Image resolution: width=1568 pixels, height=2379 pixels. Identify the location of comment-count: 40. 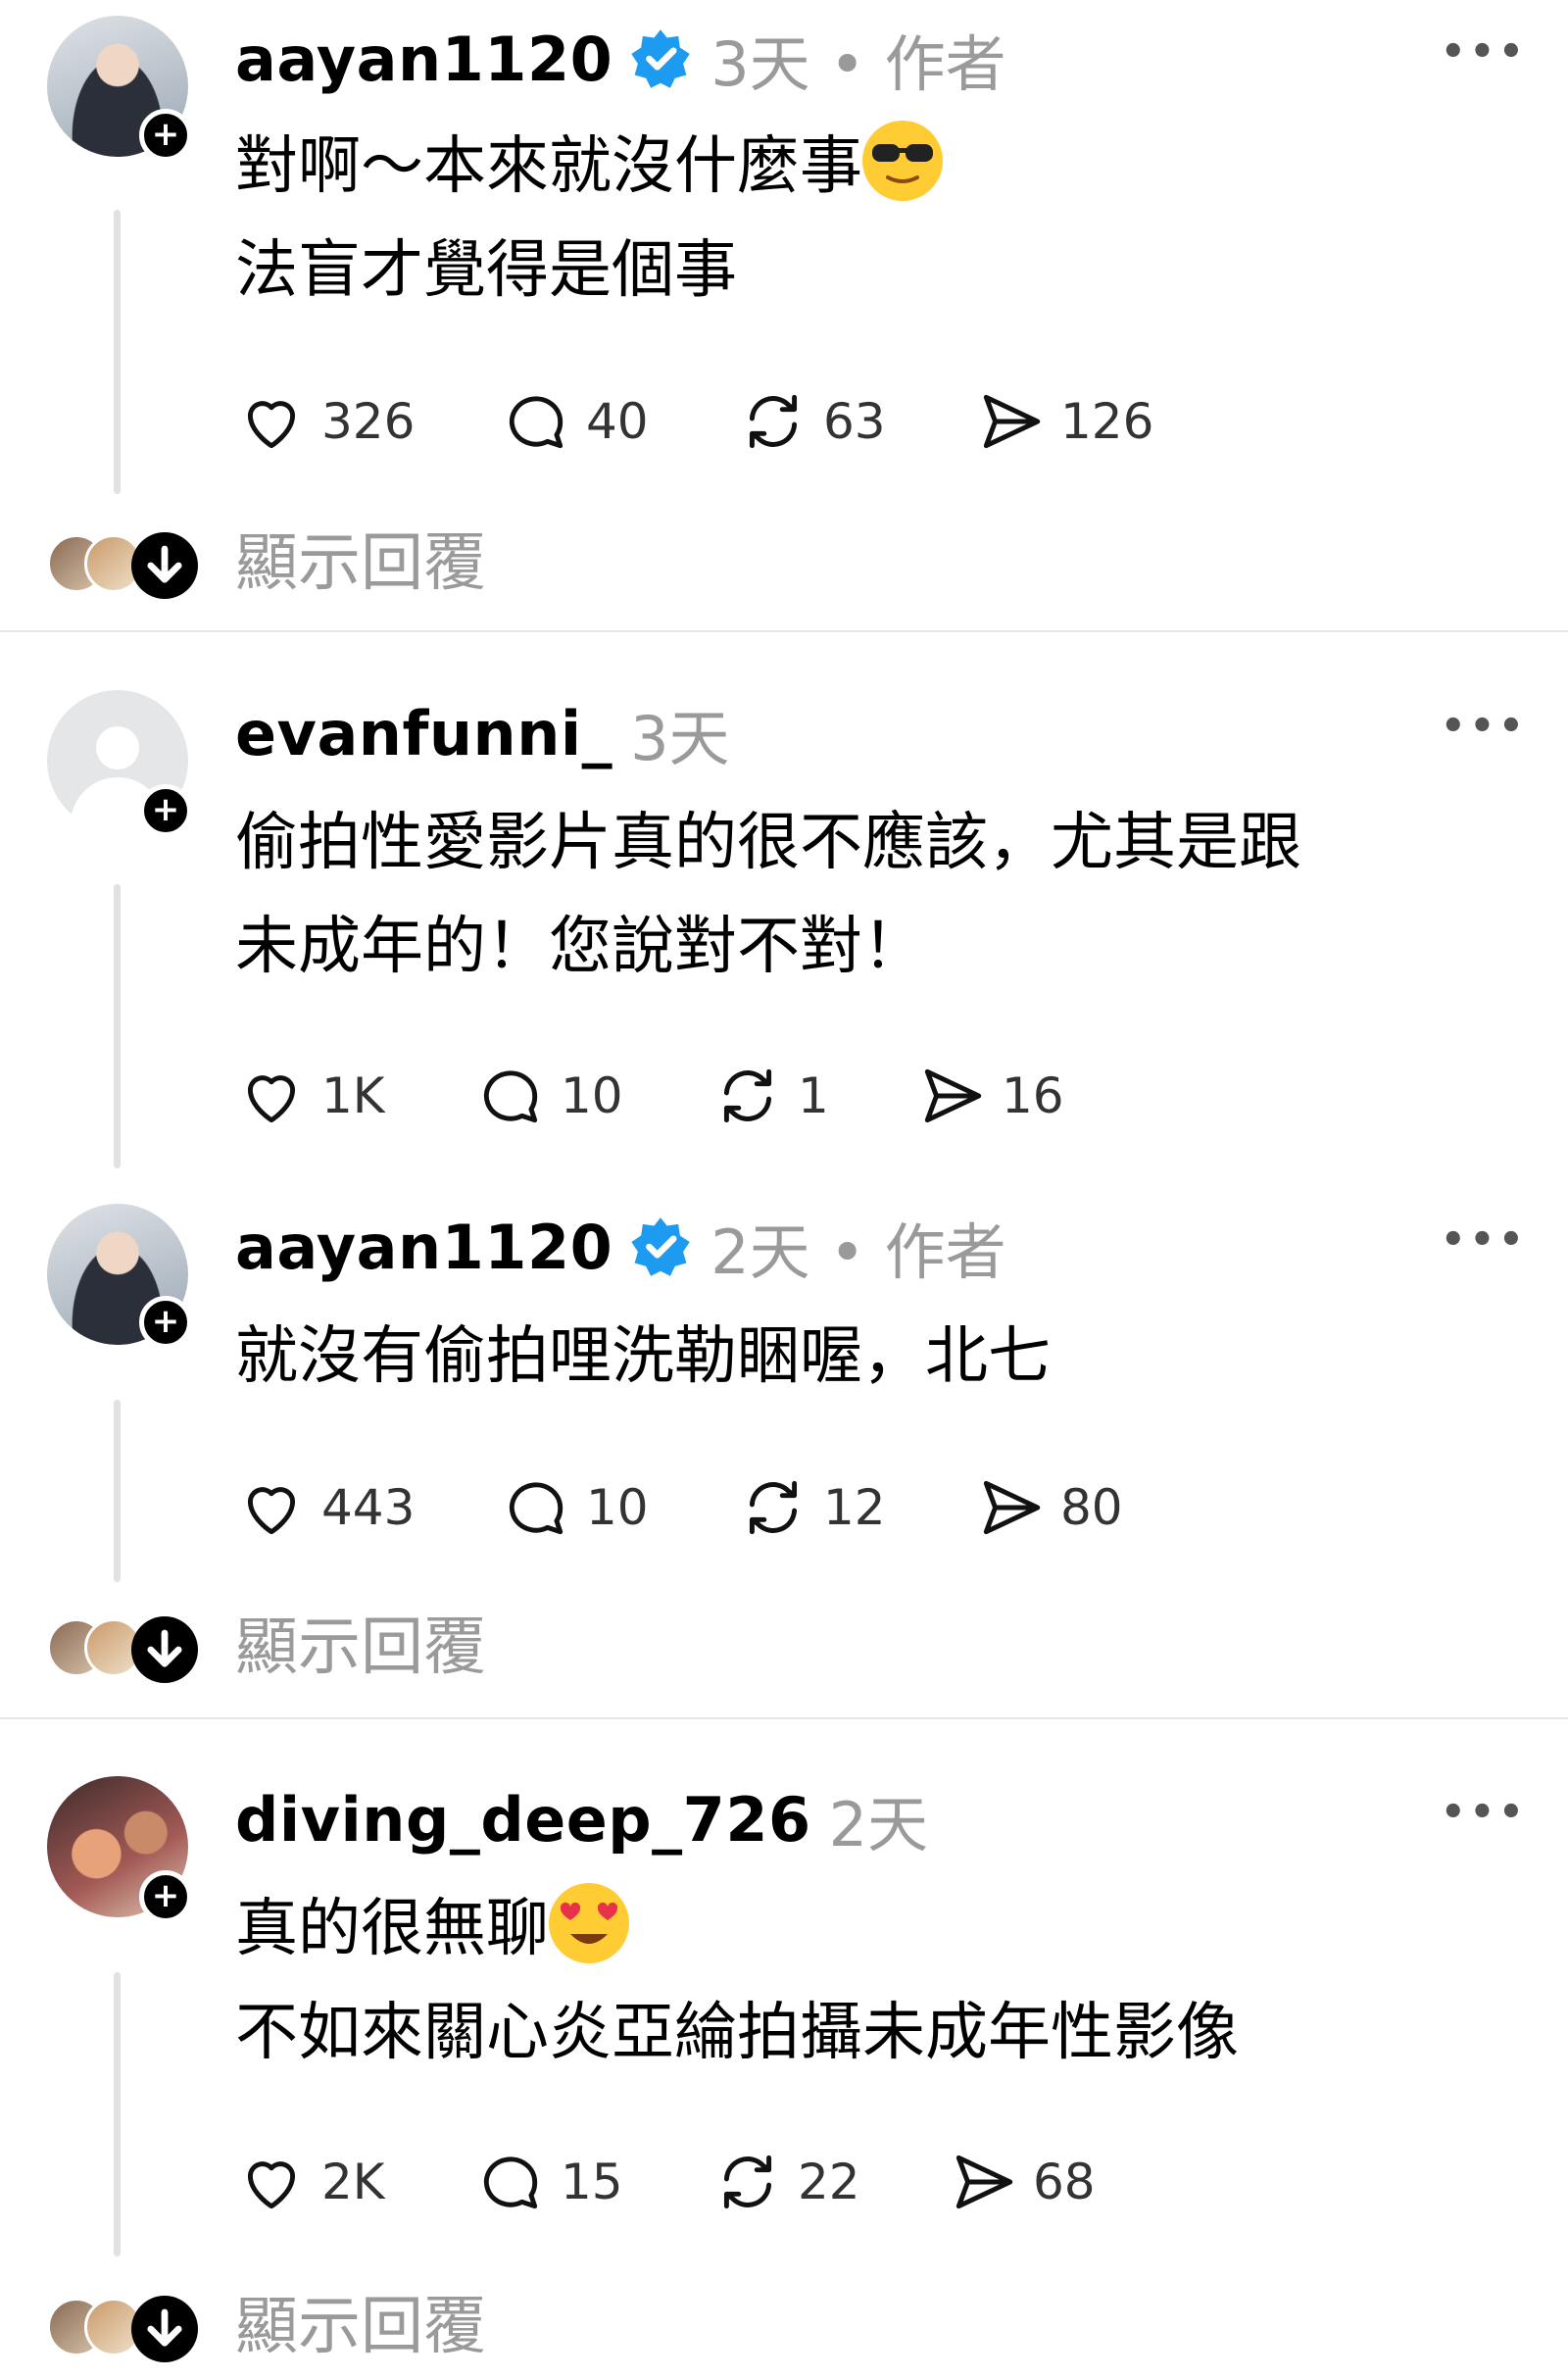
(617, 421).